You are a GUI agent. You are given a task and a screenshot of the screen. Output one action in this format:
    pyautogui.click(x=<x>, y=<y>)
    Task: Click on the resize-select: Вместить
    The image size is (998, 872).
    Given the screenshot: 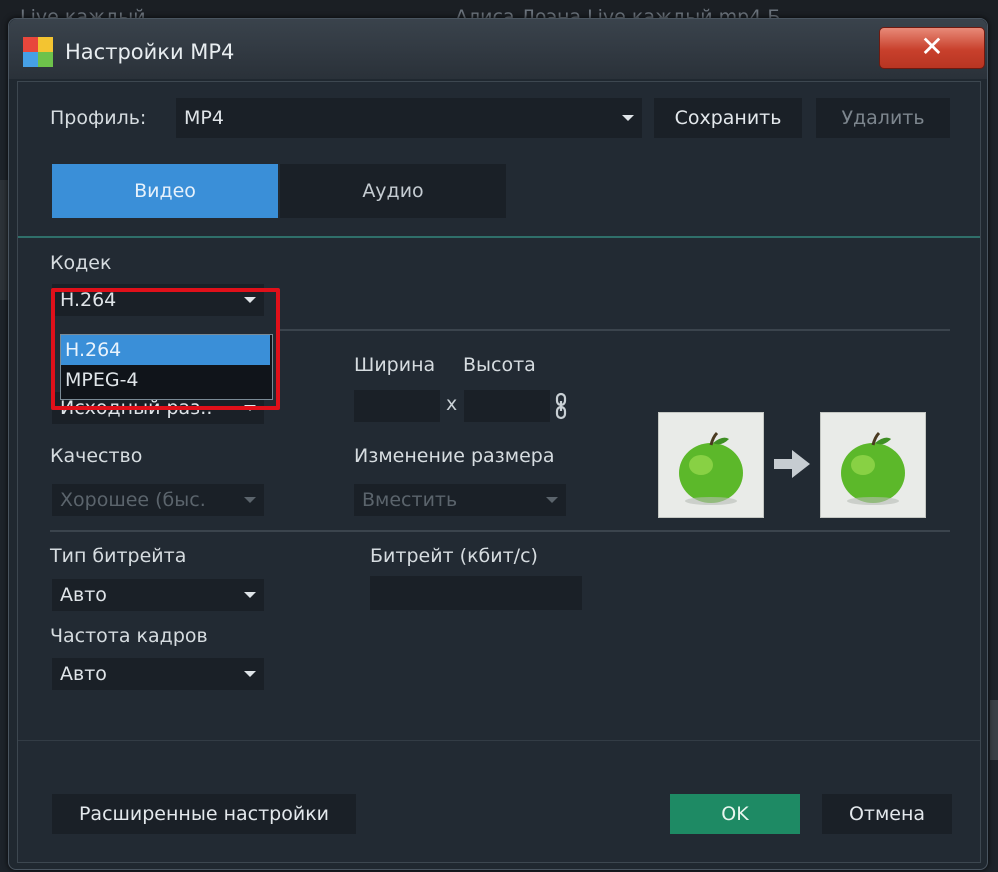 What is the action you would take?
    pyautogui.click(x=460, y=500)
    